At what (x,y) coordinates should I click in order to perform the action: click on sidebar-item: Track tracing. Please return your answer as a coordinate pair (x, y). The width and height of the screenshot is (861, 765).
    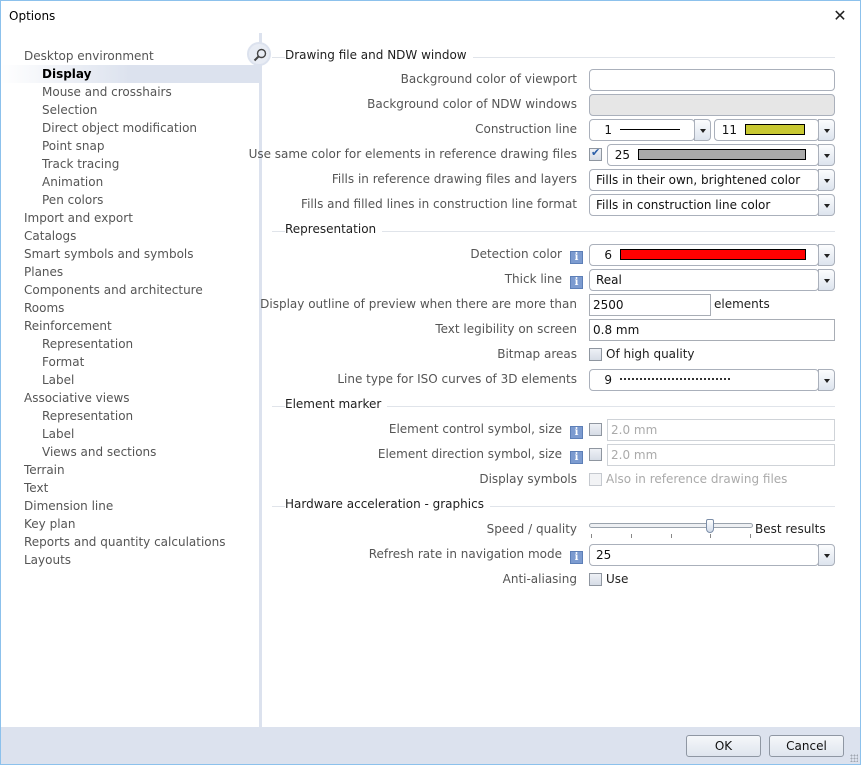
    Looking at the image, I should click on (130, 164).